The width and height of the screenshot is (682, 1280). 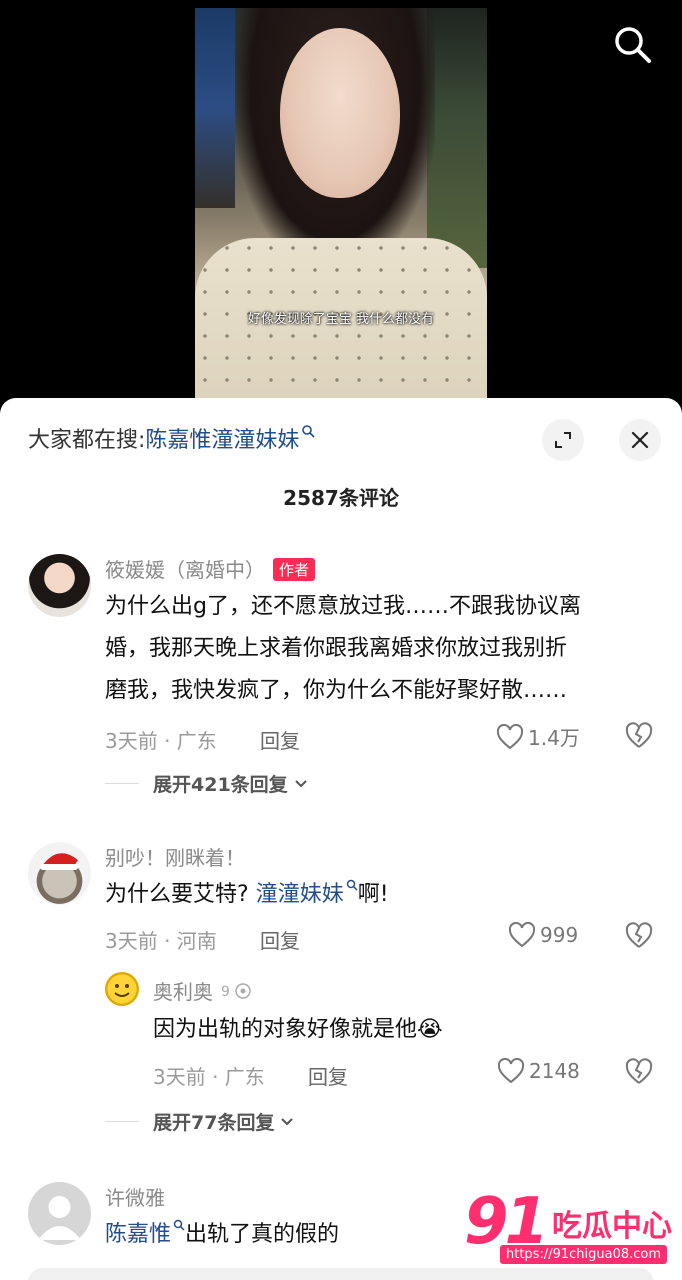 What do you see at coordinates (343, 606) in the screenshot?
I see `comment-text-line: 为什么出g了，还不愿意放过我……不跟我协议离` at bounding box center [343, 606].